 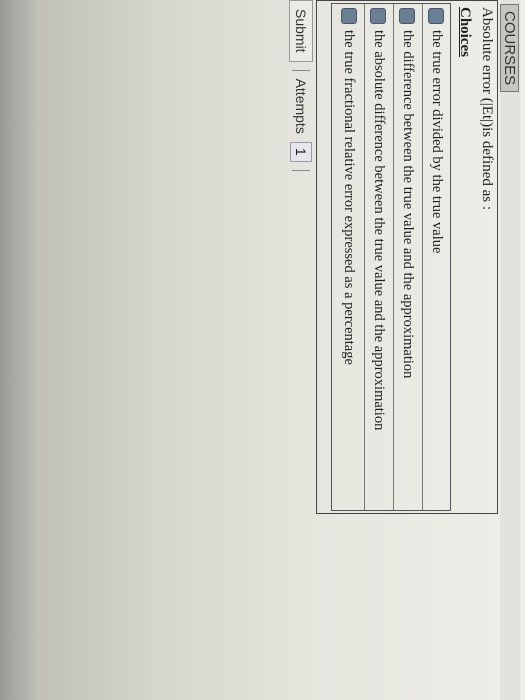 What do you see at coordinates (510, 350) in the screenshot?
I see `courses-bar: COURSES` at bounding box center [510, 350].